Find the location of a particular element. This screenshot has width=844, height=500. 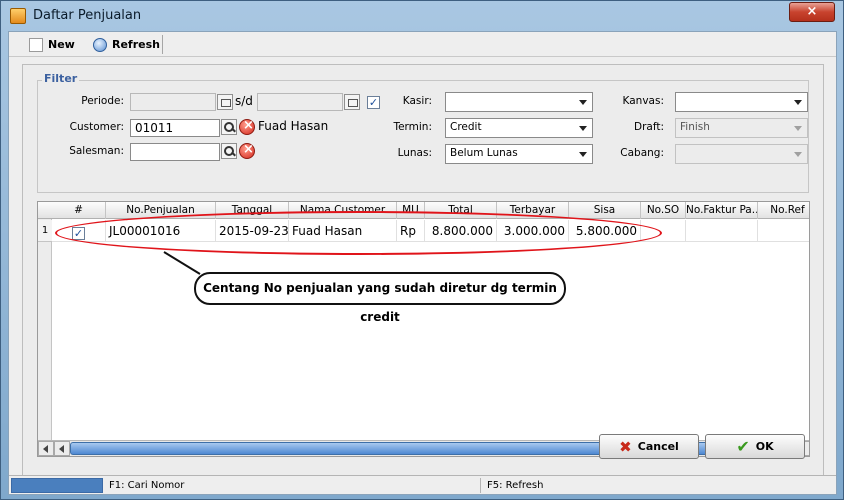

periode-label: Periode: is located at coordinates (102, 101).